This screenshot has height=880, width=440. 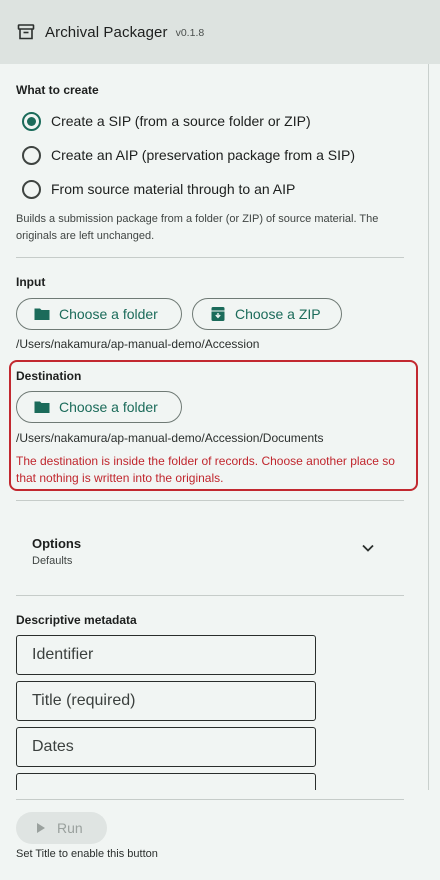 What do you see at coordinates (76, 620) in the screenshot?
I see `metadata-section-title: Descriptive metadata` at bounding box center [76, 620].